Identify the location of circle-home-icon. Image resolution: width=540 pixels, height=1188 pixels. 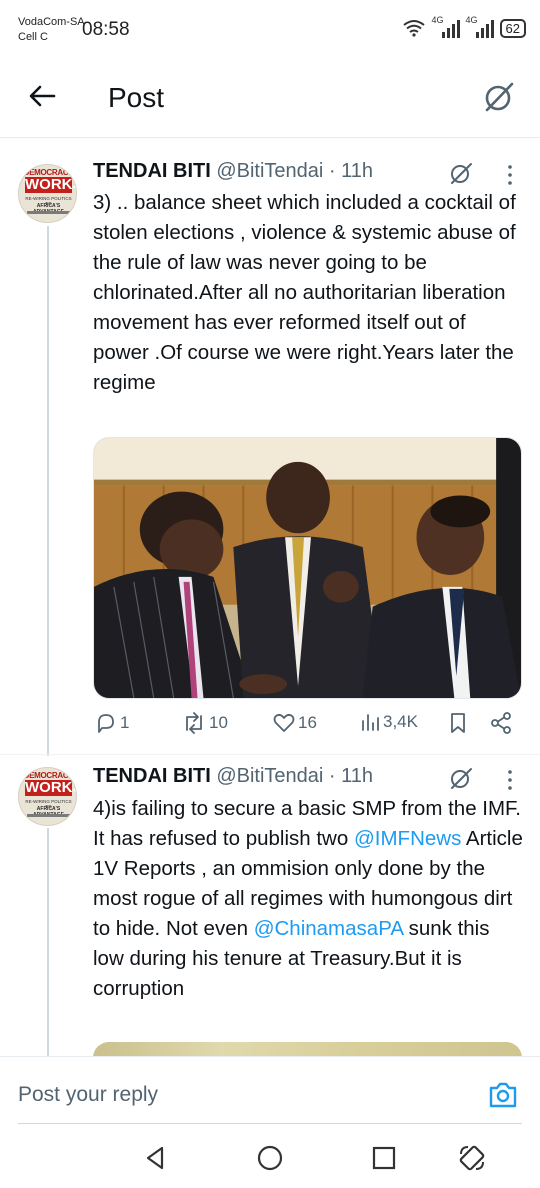
(270, 1158).